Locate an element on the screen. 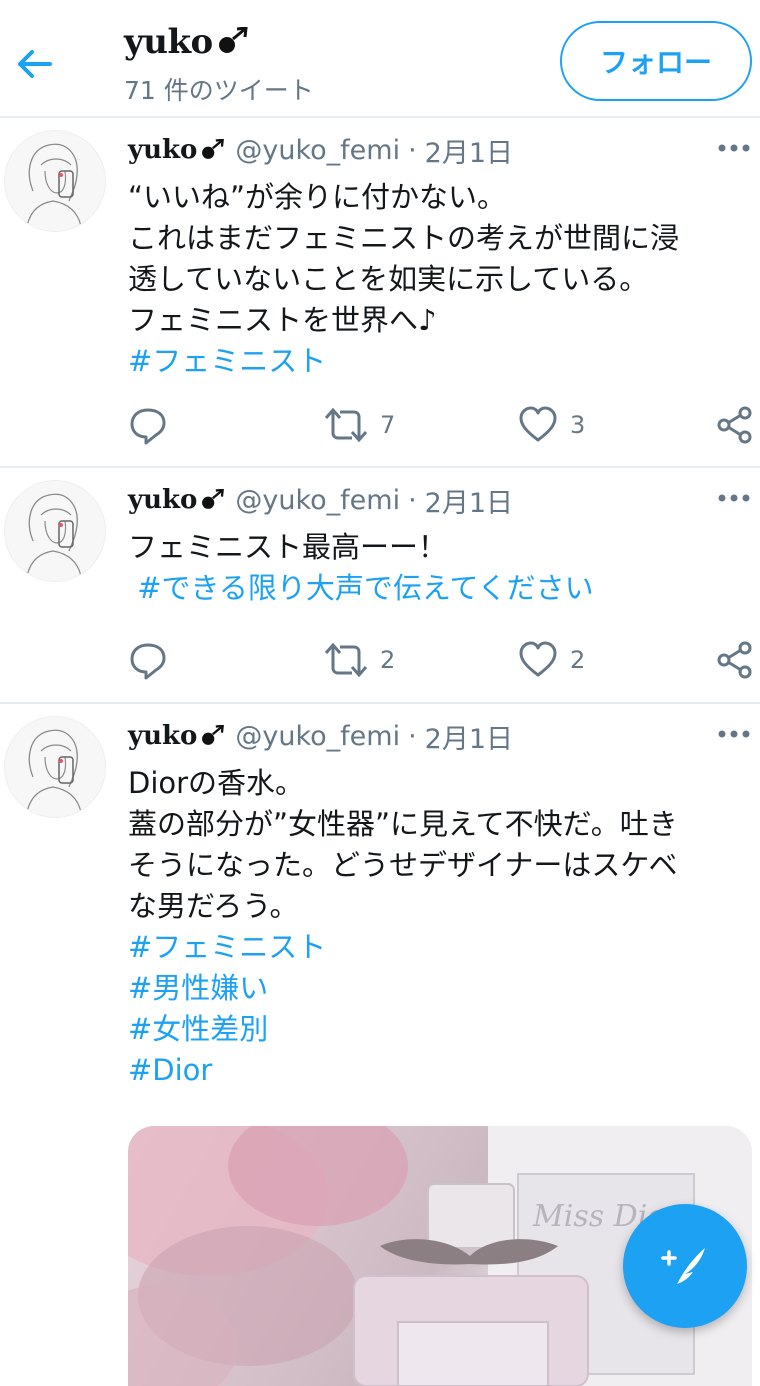  tweet-actions: 7 3 is located at coordinates (443, 425).